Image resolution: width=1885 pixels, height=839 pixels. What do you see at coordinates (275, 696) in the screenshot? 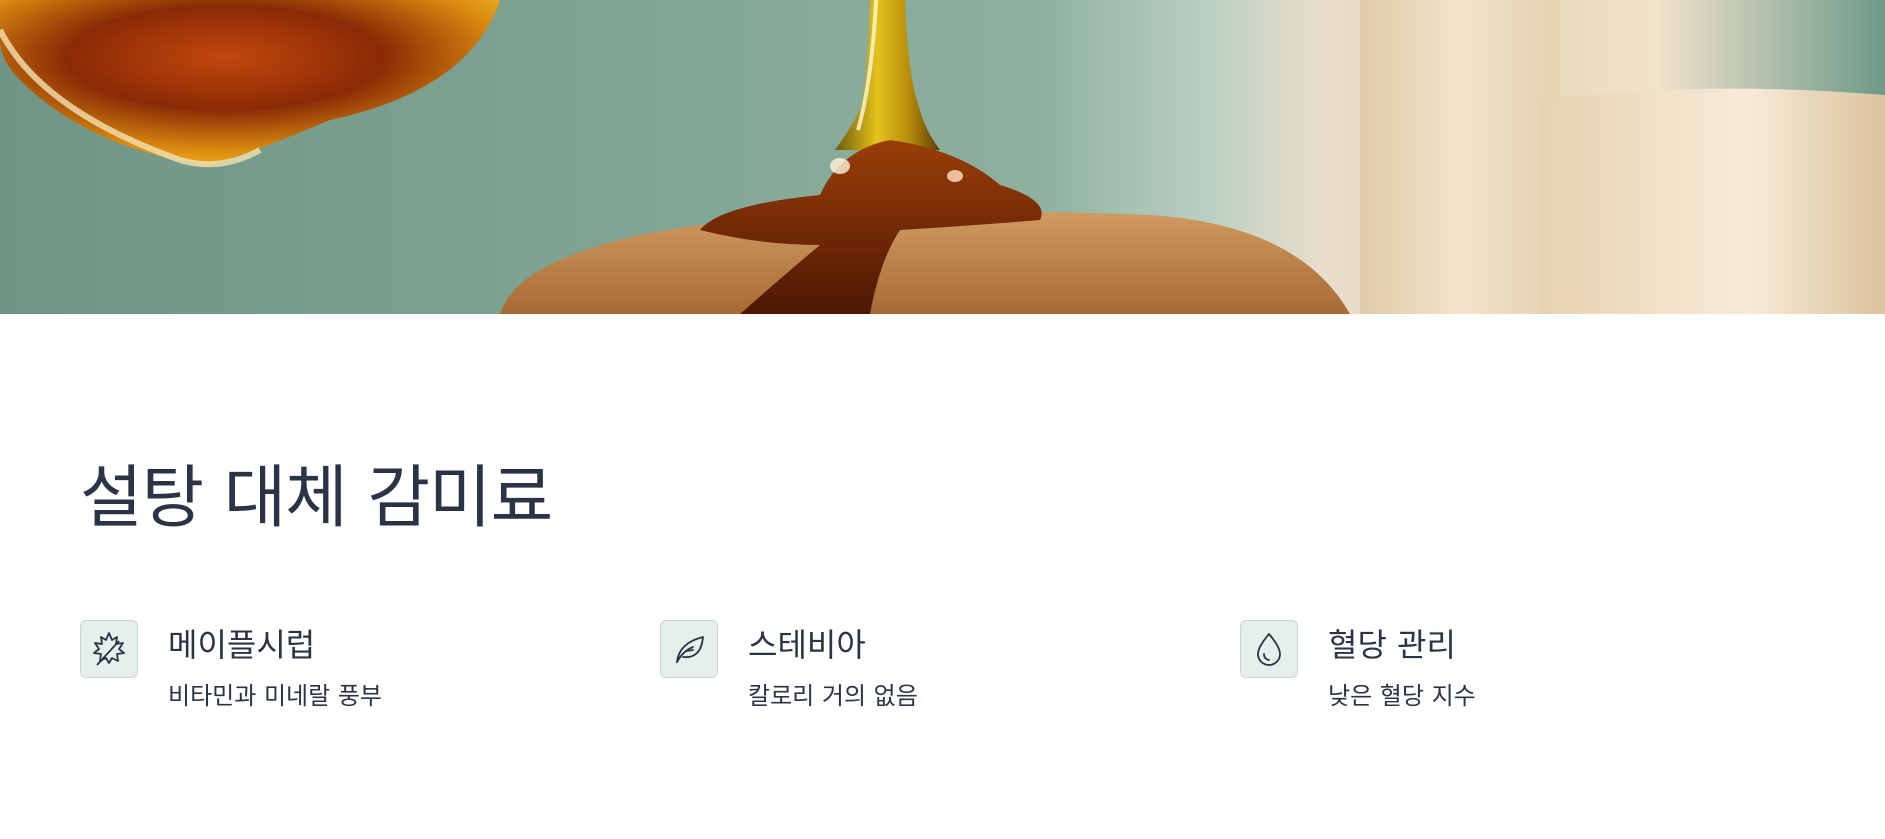
I see `feature-description: 비타민과 미네랄 풍부` at bounding box center [275, 696].